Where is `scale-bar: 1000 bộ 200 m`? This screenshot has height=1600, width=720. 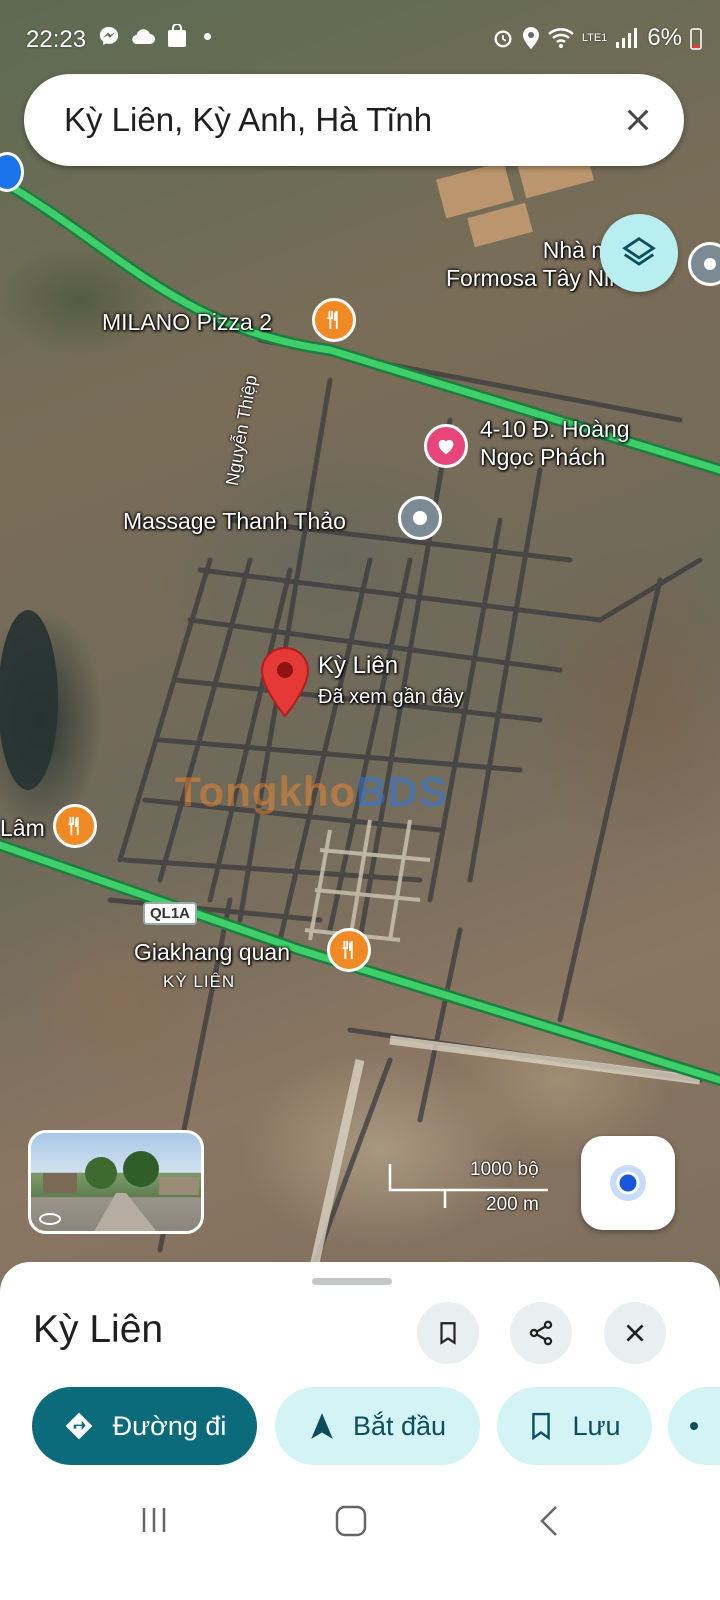
scale-bar: 1000 bộ 200 m is located at coordinates (473, 1187).